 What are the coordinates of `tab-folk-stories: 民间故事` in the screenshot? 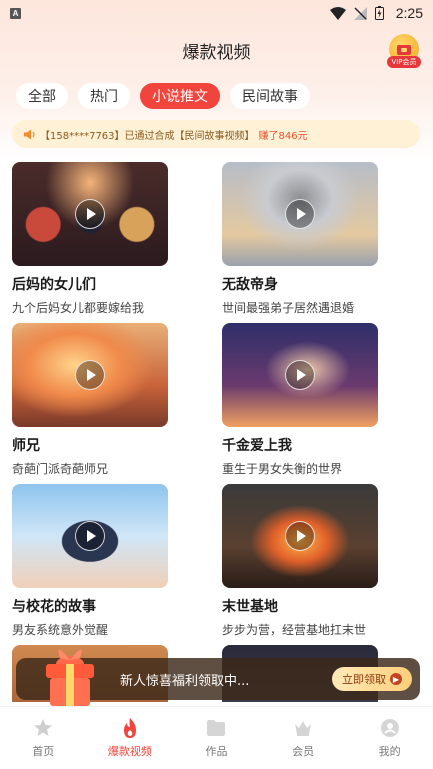 It's located at (270, 96).